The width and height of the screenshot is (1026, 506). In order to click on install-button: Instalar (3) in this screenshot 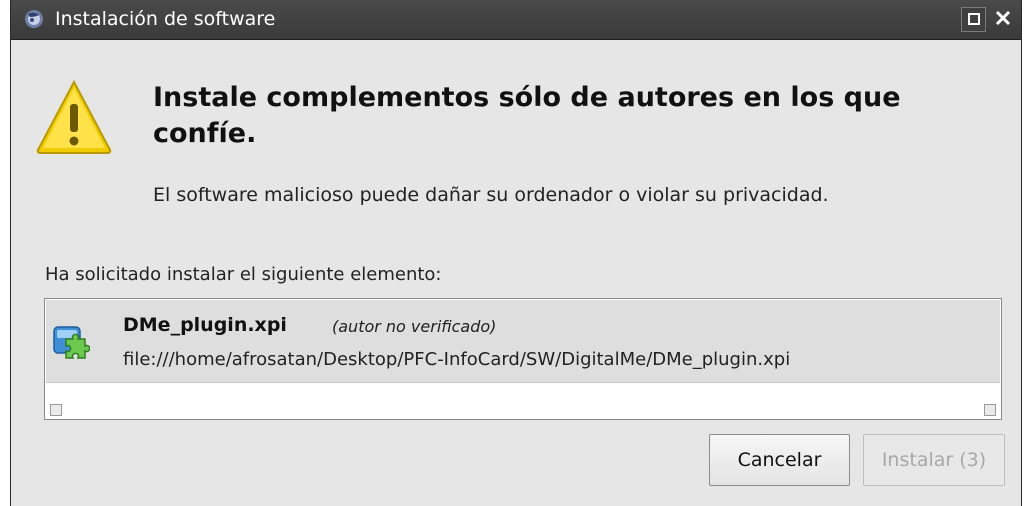, I will do `click(934, 460)`.